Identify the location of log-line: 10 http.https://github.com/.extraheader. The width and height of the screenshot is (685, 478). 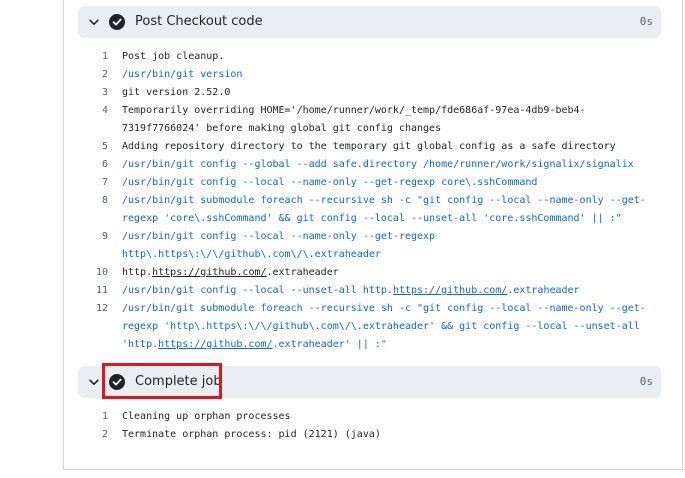
(373, 273).